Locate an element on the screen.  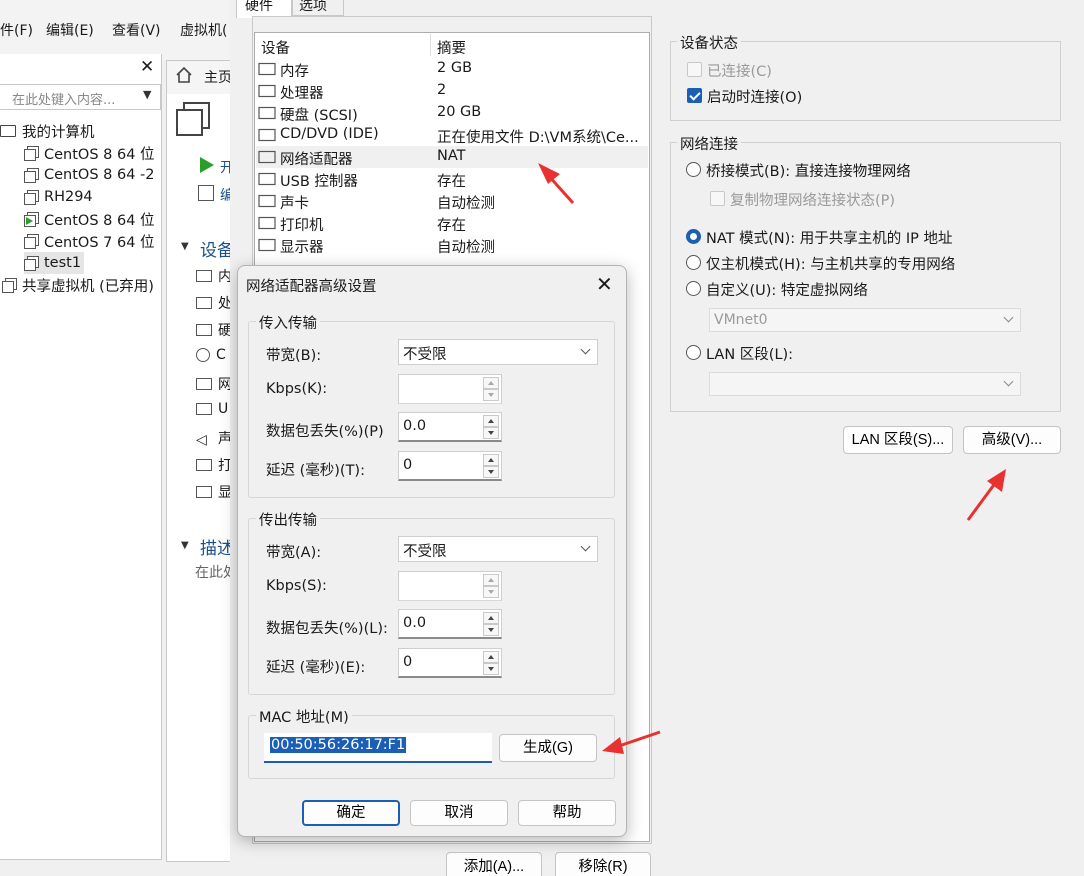
tree-vm-item-selected: test1 is located at coordinates (54, 263).